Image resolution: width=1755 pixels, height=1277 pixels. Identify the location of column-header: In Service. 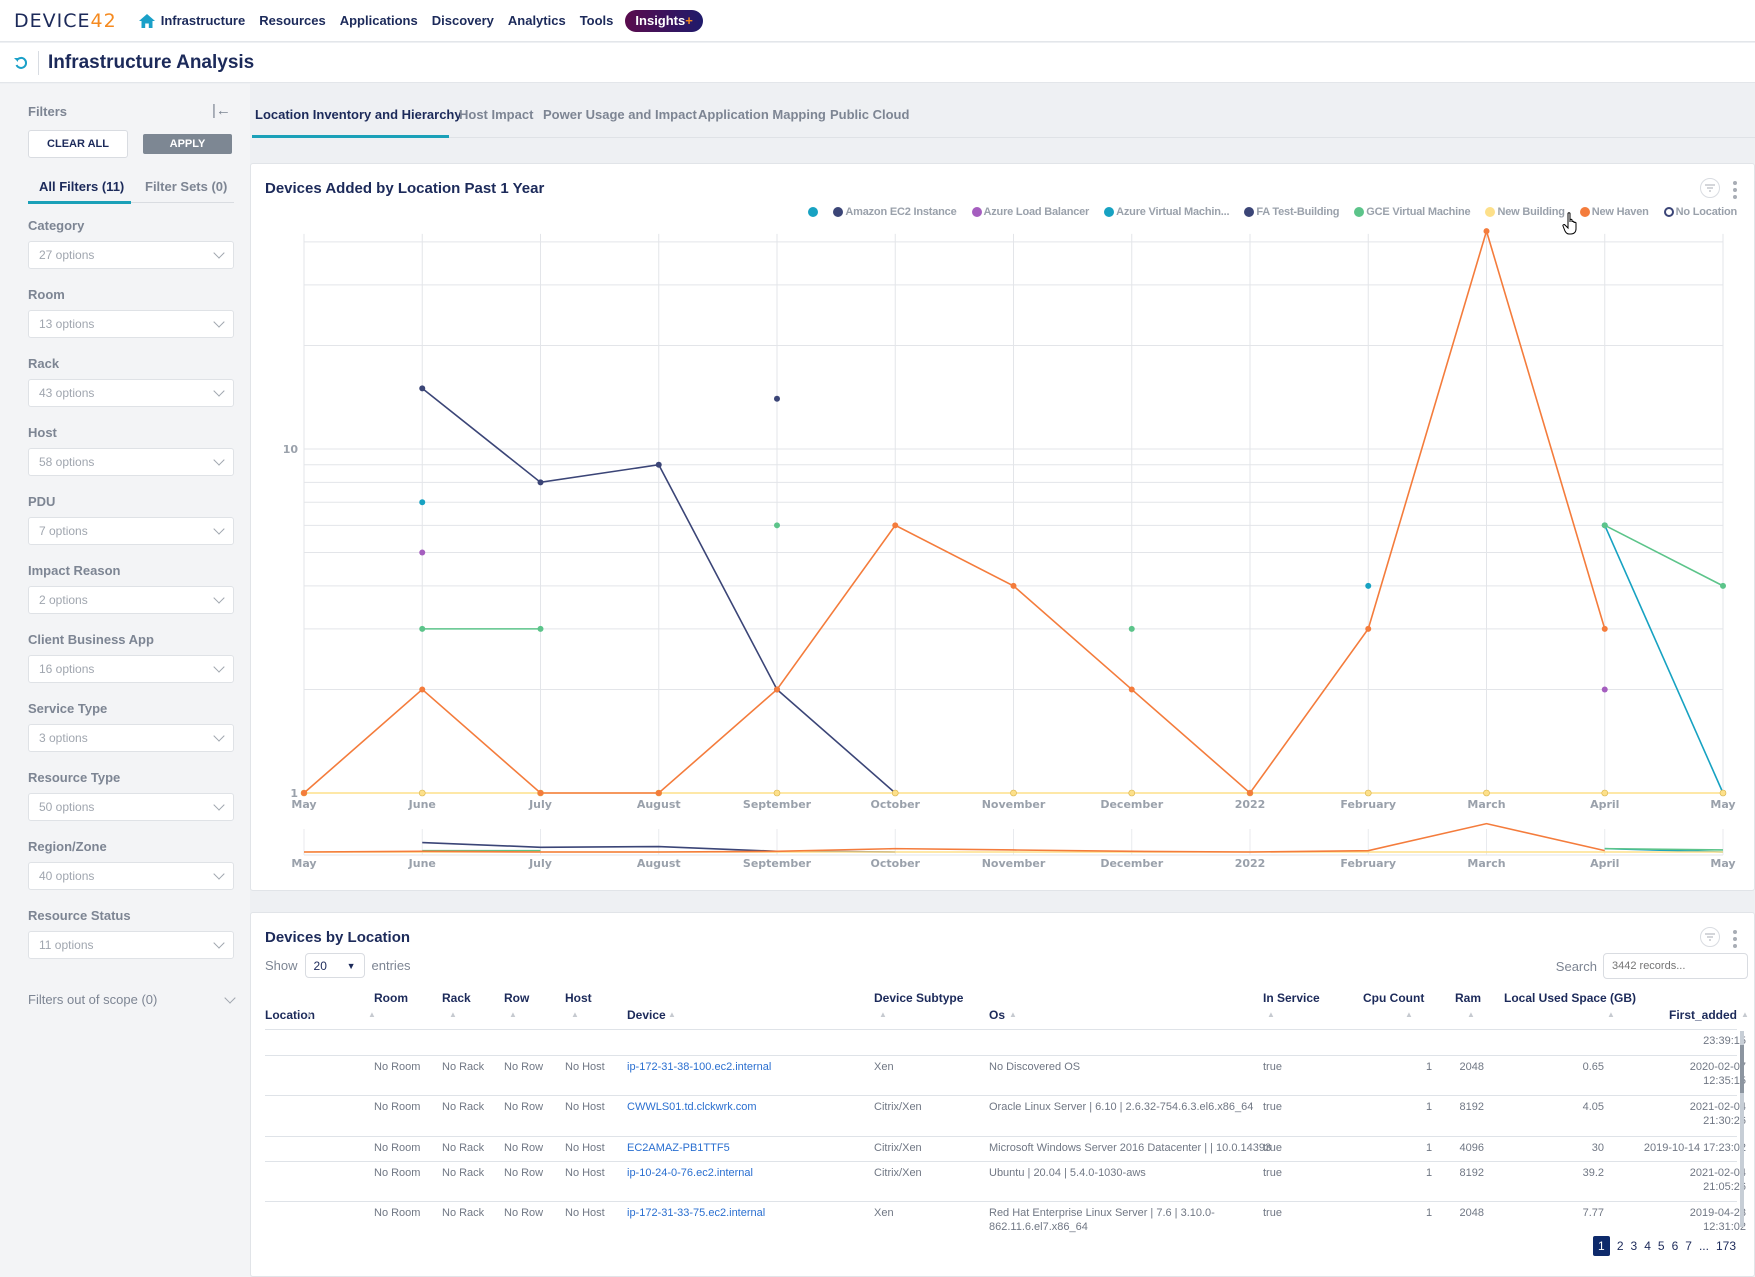
(1291, 998).